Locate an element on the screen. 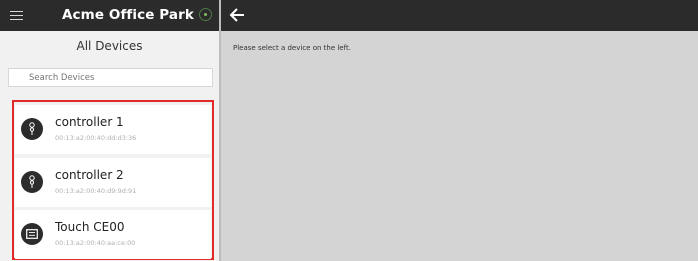 This screenshot has width=698, height=261. menu-button is located at coordinates (16, 15).